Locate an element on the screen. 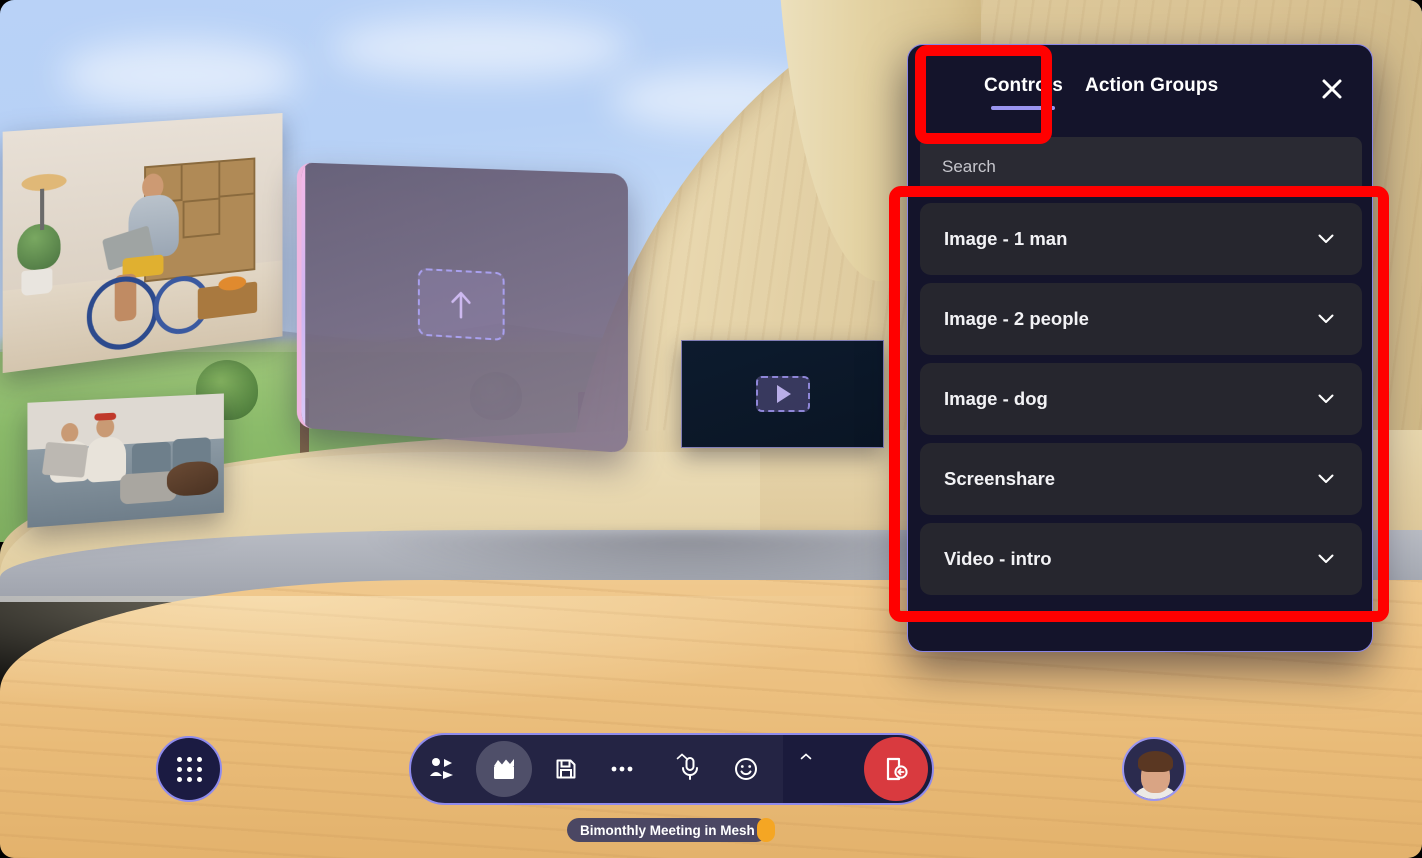 This screenshot has width=1422, height=858. microphone-button is located at coordinates (690, 769).